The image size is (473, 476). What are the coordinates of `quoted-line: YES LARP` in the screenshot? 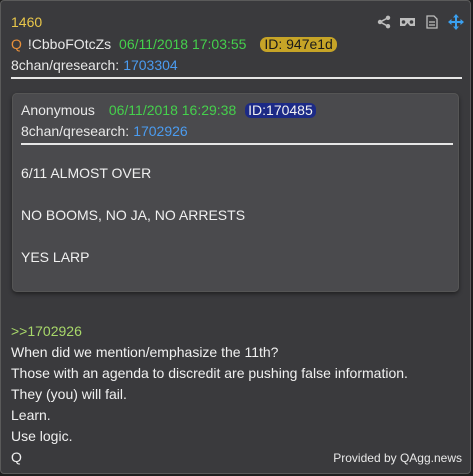 It's located at (55, 257).